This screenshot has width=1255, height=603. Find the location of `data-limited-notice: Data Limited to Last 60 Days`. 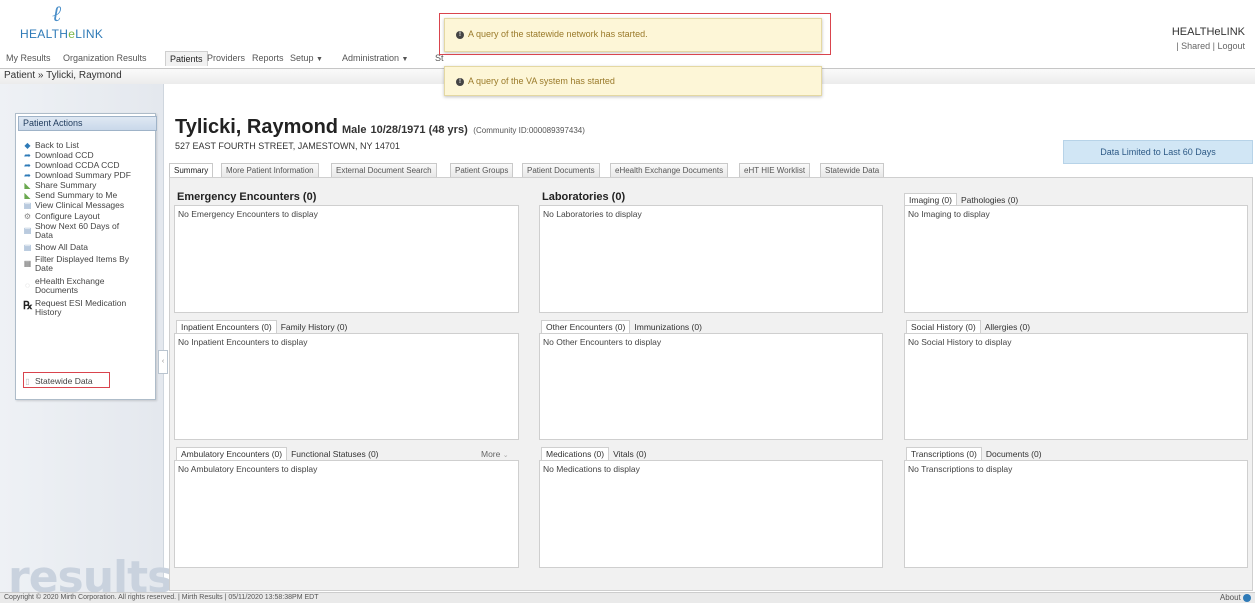

data-limited-notice: Data Limited to Last 60 Days is located at coordinates (1158, 152).